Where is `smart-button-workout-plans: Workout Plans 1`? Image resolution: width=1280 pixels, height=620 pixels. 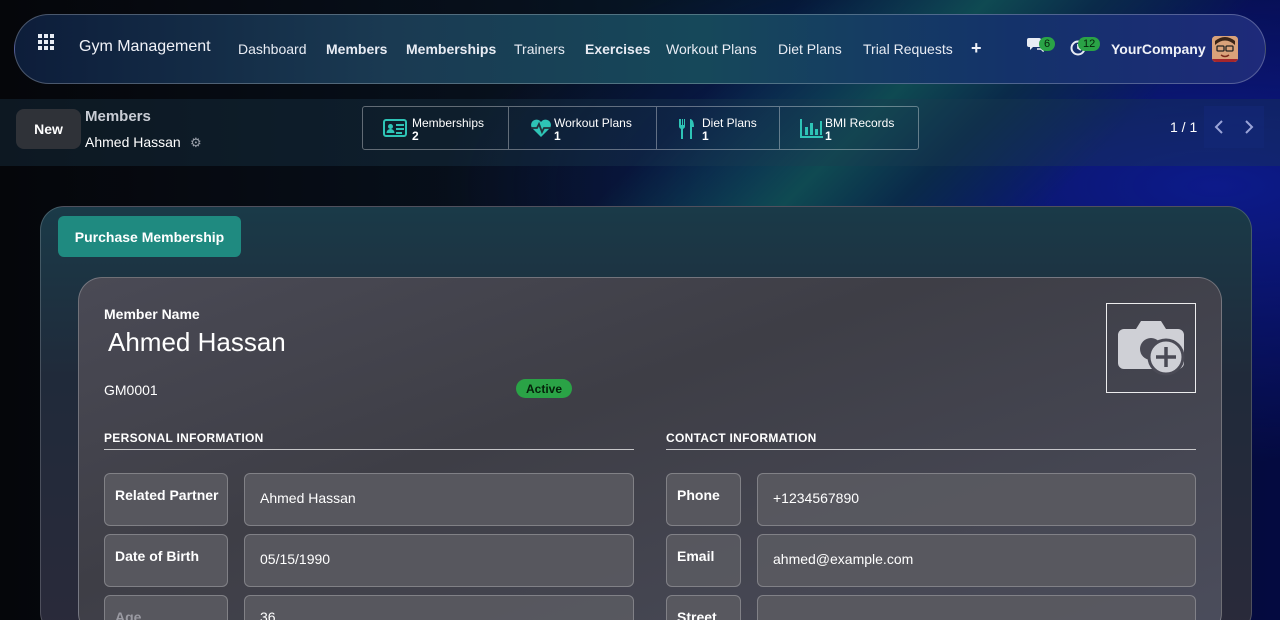 smart-button-workout-plans: Workout Plans 1 is located at coordinates (583, 128).